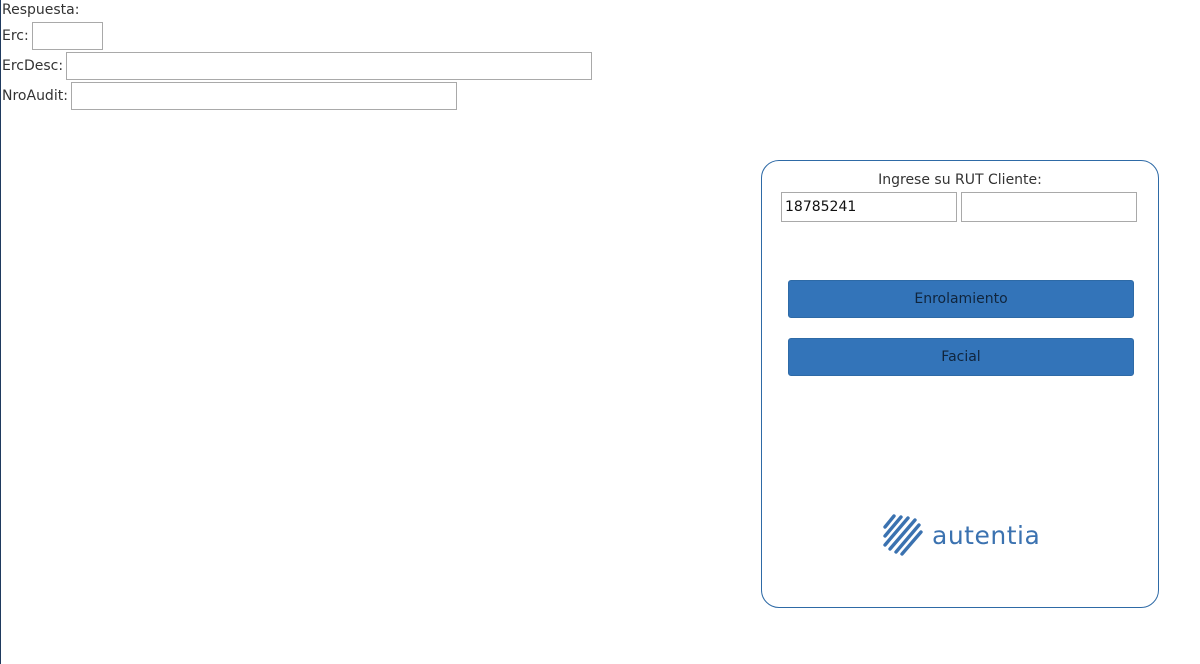  I want to click on autentia-logo: autentia, so click(961, 535).